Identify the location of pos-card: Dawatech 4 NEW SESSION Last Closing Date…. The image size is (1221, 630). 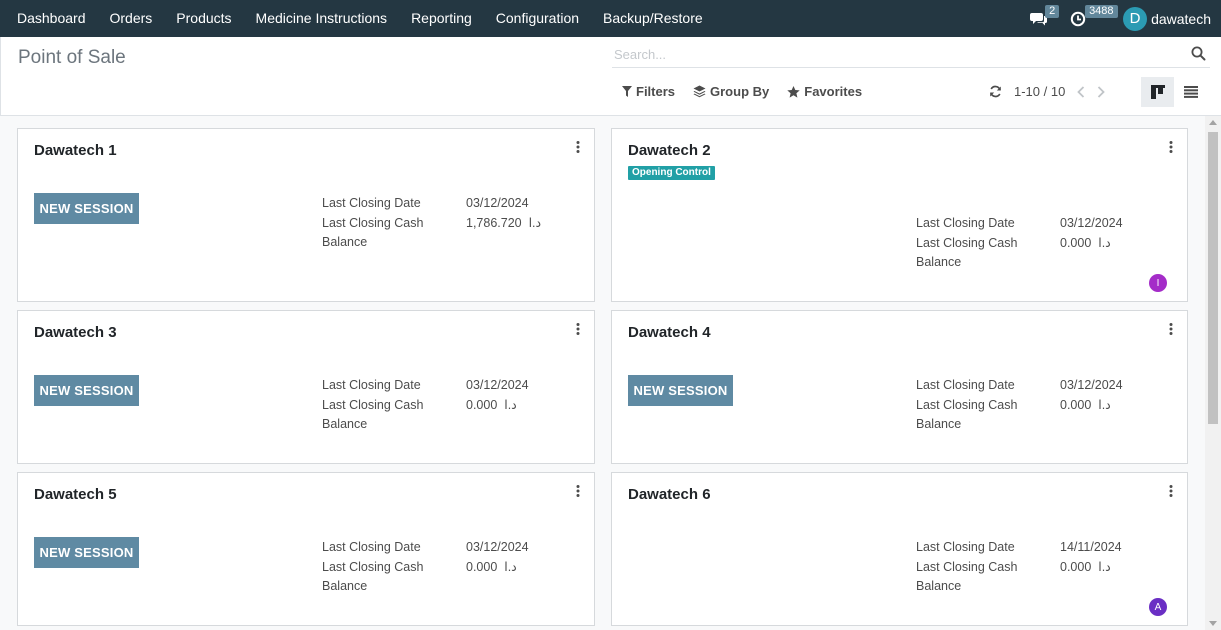
(899, 387).